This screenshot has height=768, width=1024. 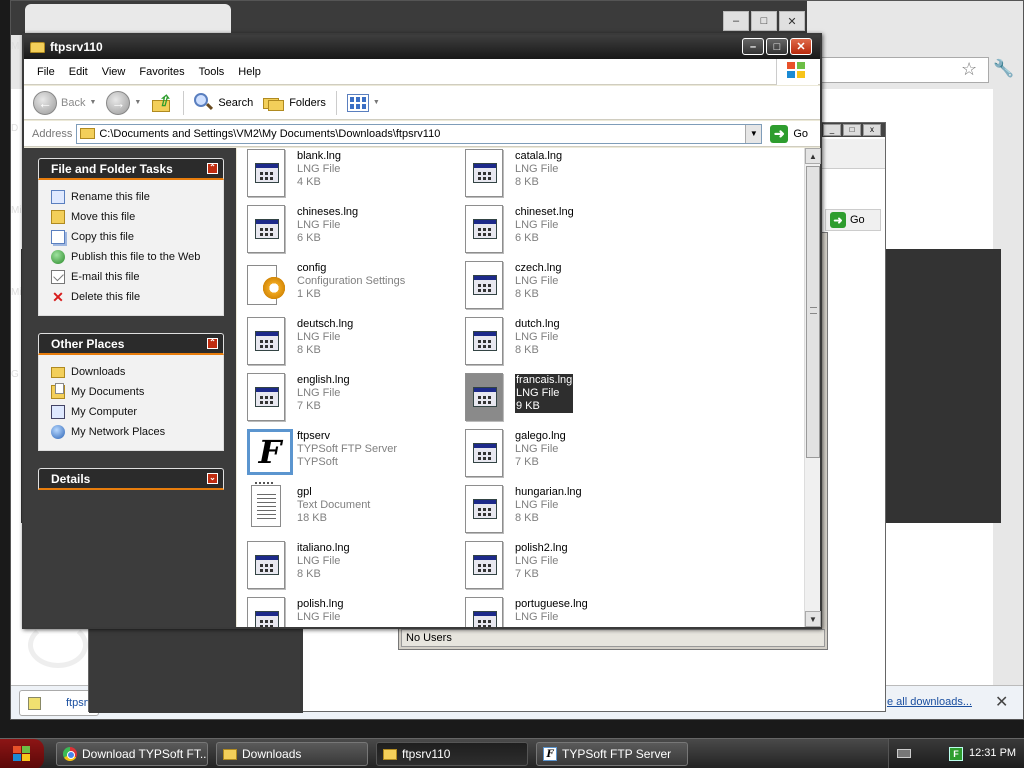 I want to click on back-dropdown-icon: ▼, so click(x=92, y=102).